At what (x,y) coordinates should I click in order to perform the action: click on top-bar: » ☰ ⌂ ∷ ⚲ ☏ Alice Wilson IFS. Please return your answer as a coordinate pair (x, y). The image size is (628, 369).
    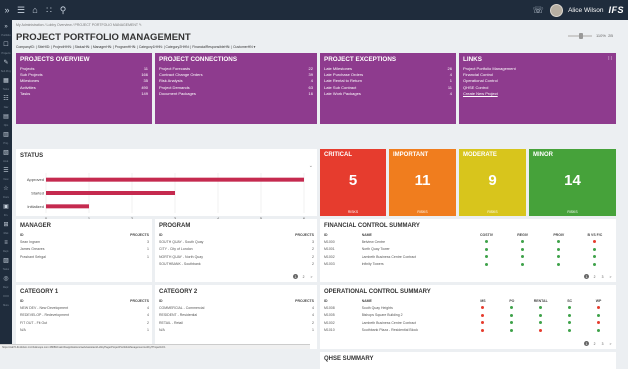
    Looking at the image, I should click on (314, 10).